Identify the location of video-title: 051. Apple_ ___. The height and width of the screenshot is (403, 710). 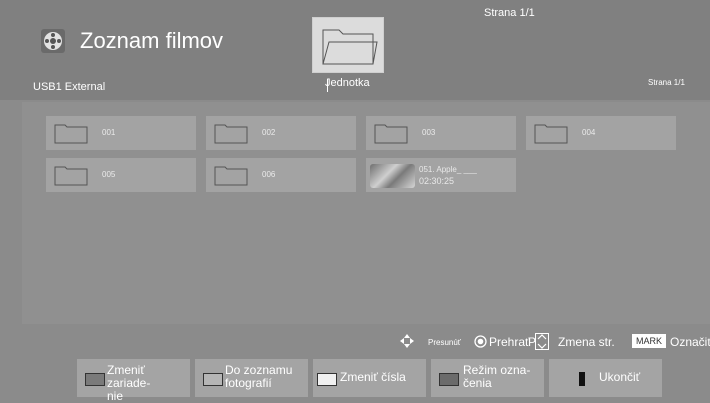
(448, 169).